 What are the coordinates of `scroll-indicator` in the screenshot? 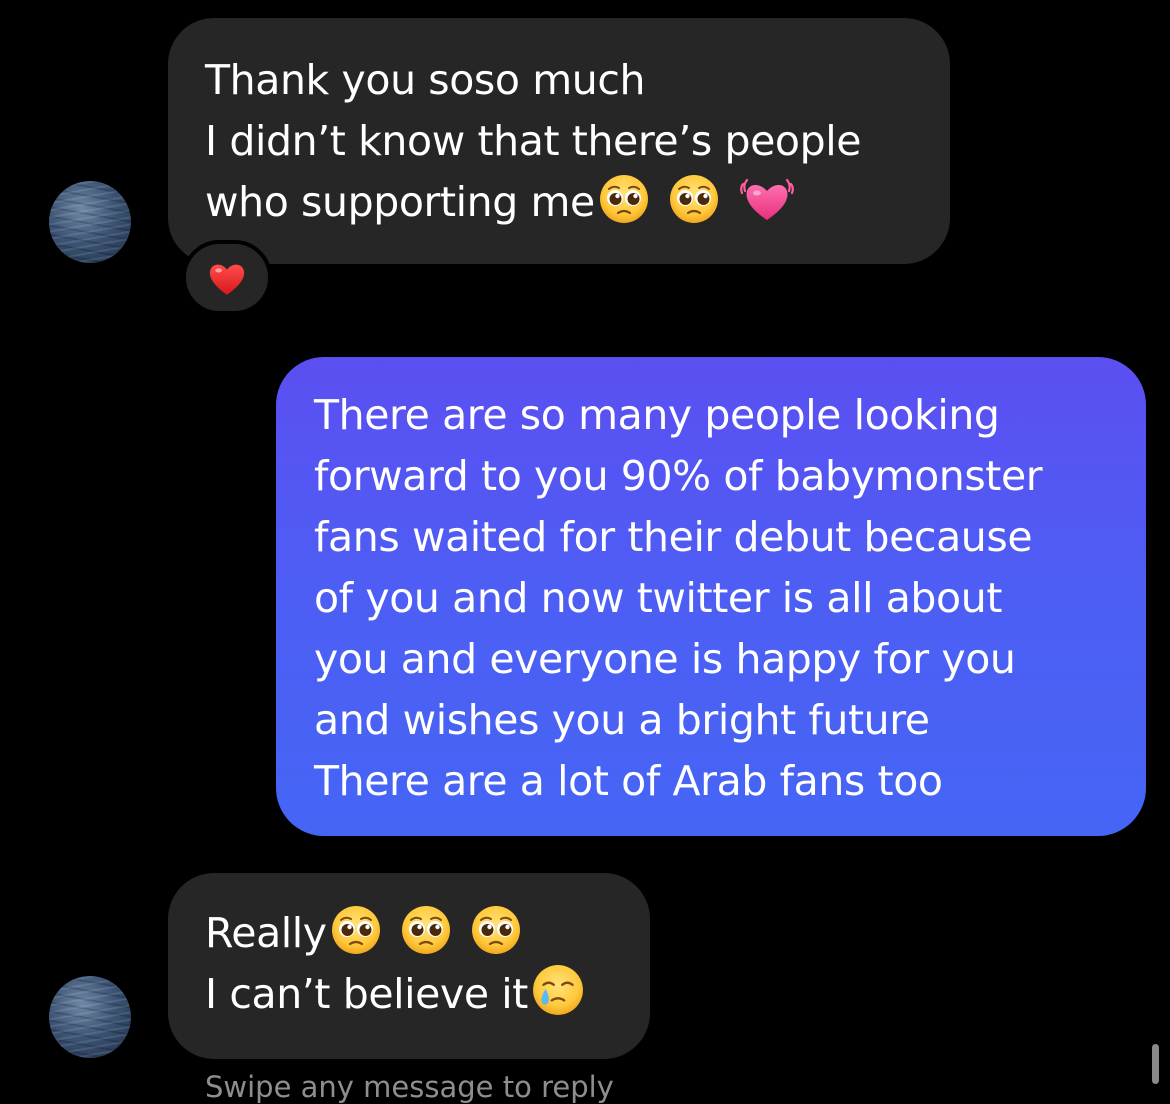 It's located at (1155, 1064).